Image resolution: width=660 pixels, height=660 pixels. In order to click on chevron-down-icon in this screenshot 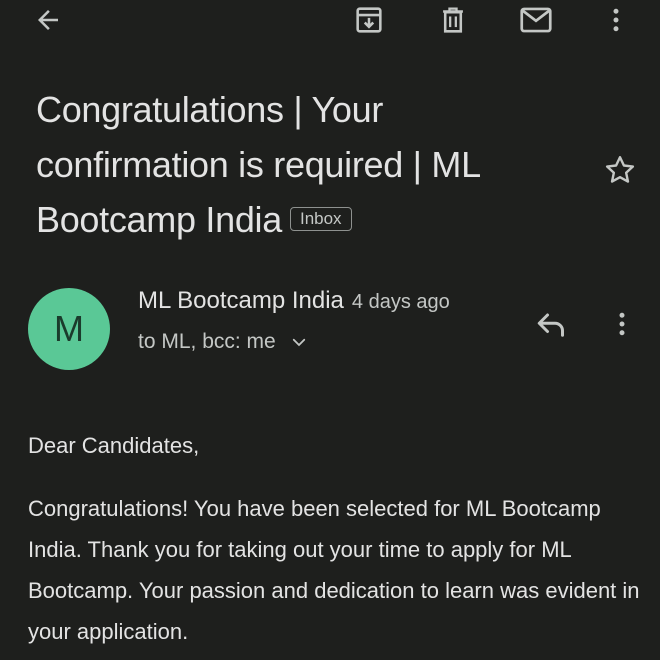, I will do `click(298, 342)`.